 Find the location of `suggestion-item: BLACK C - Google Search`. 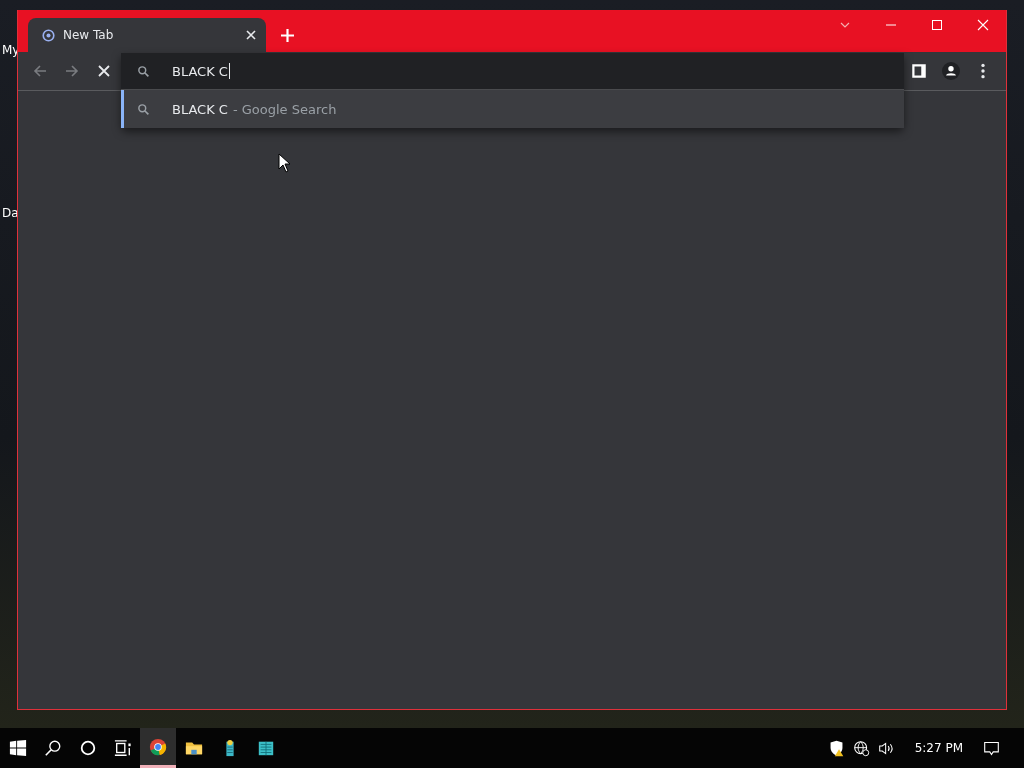

suggestion-item: BLACK C - Google Search is located at coordinates (512, 109).